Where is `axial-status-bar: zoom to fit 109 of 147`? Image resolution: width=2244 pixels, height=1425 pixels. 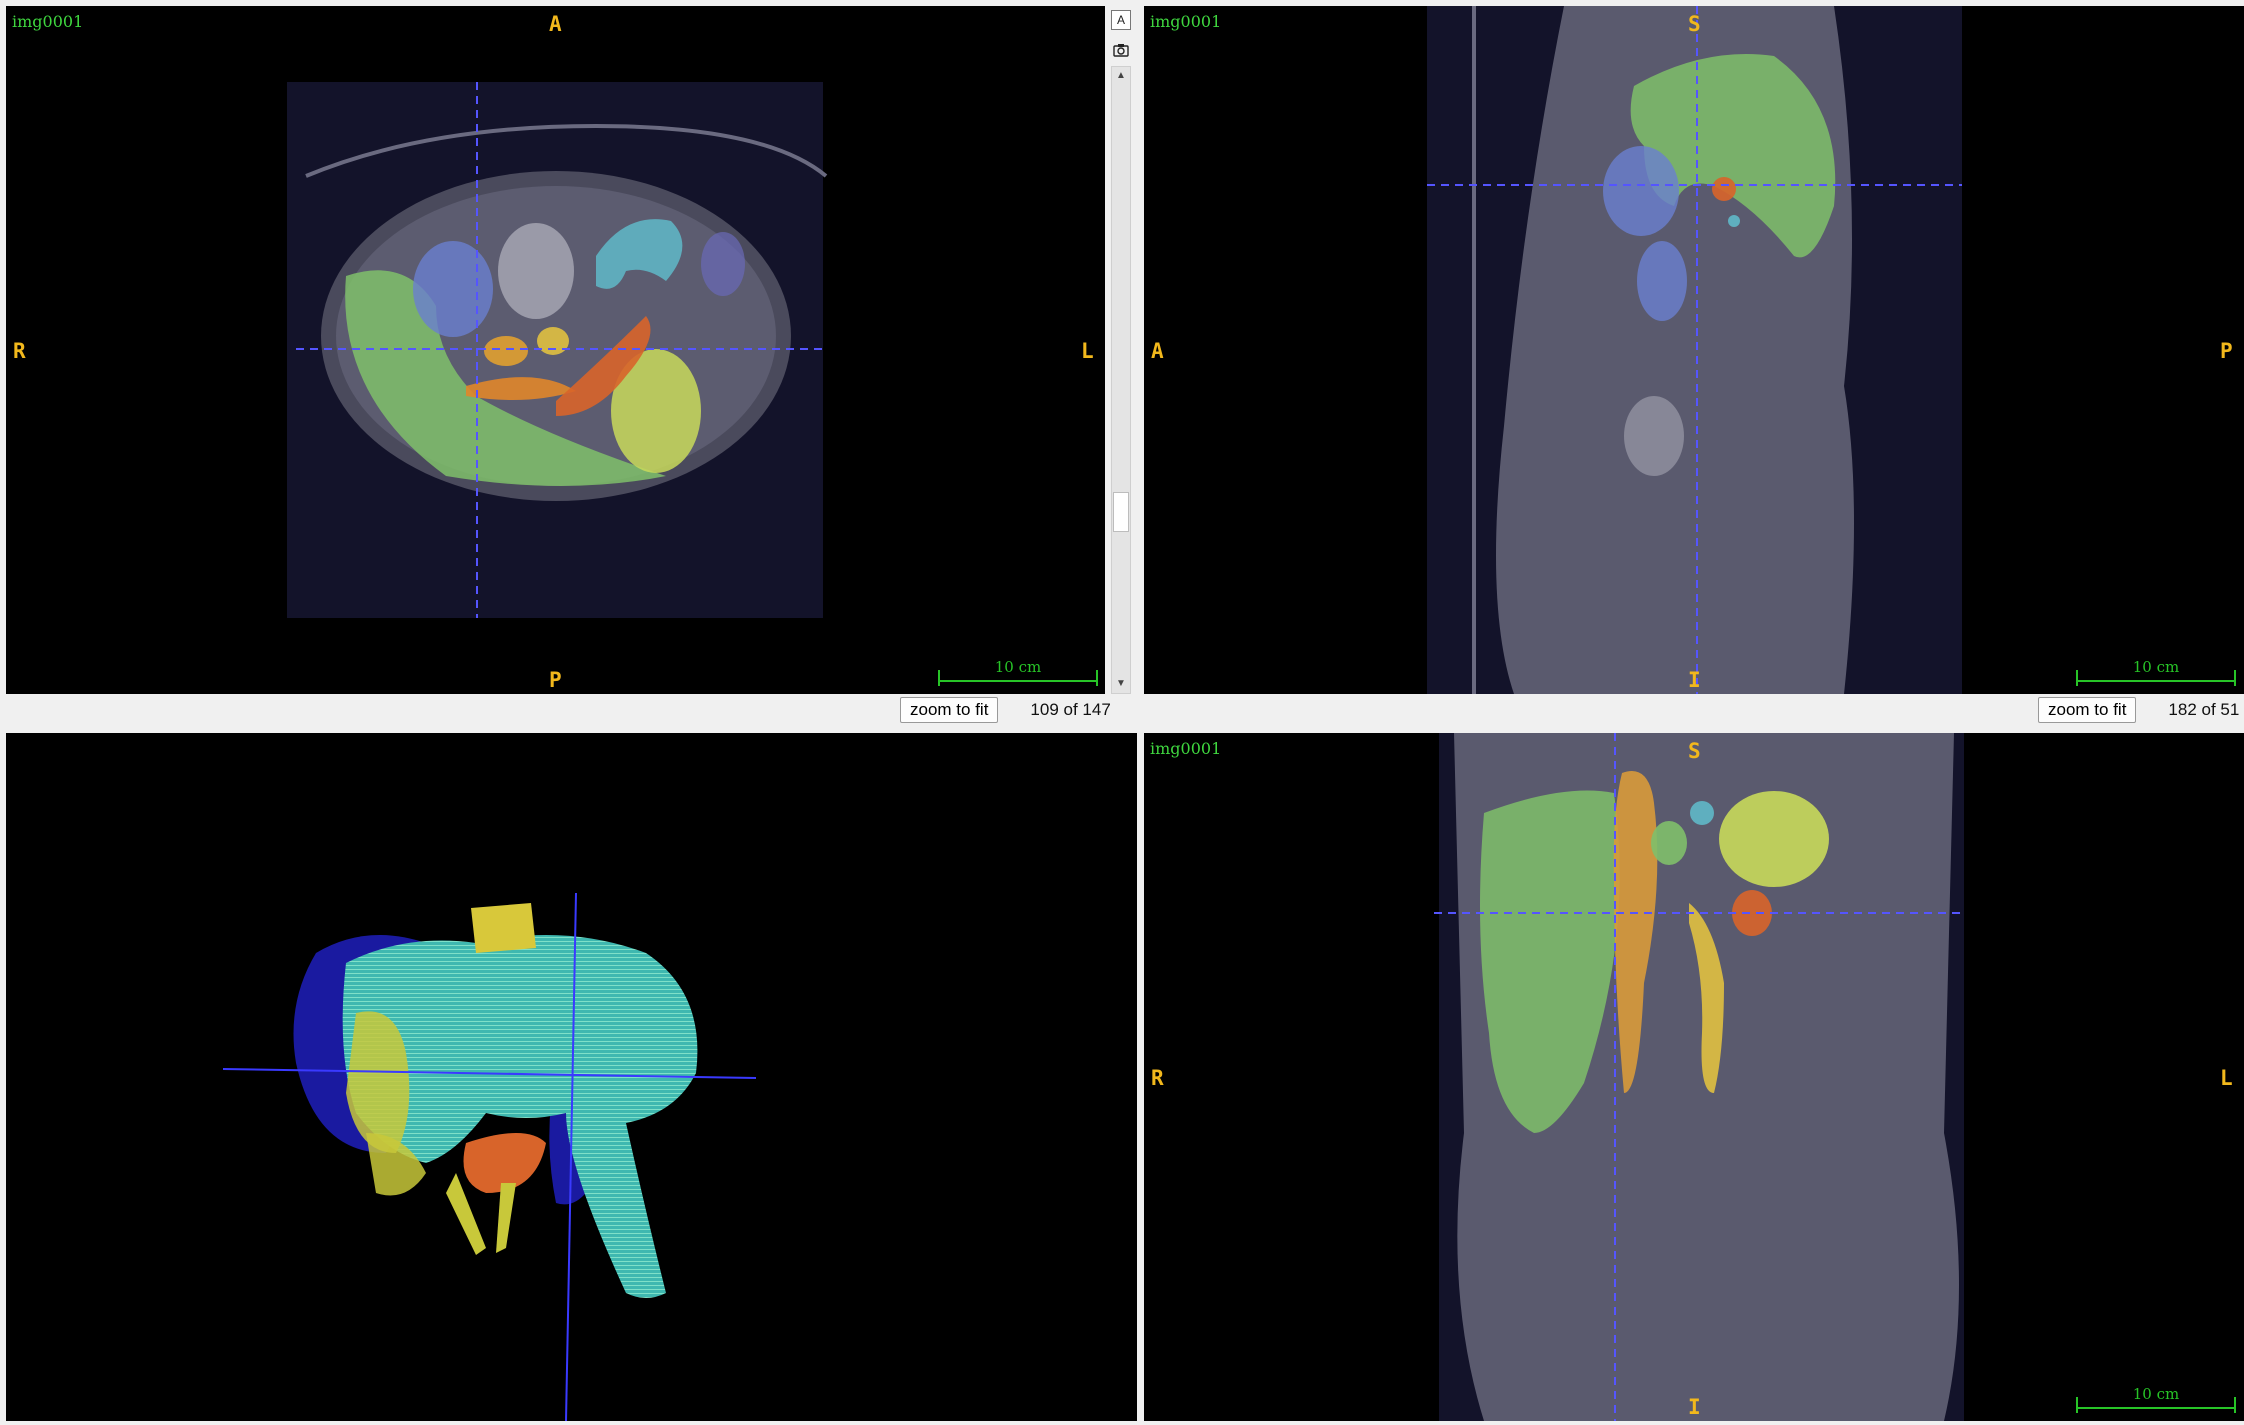 axial-status-bar: zoom to fit 109 of 147 is located at coordinates (1005, 710).